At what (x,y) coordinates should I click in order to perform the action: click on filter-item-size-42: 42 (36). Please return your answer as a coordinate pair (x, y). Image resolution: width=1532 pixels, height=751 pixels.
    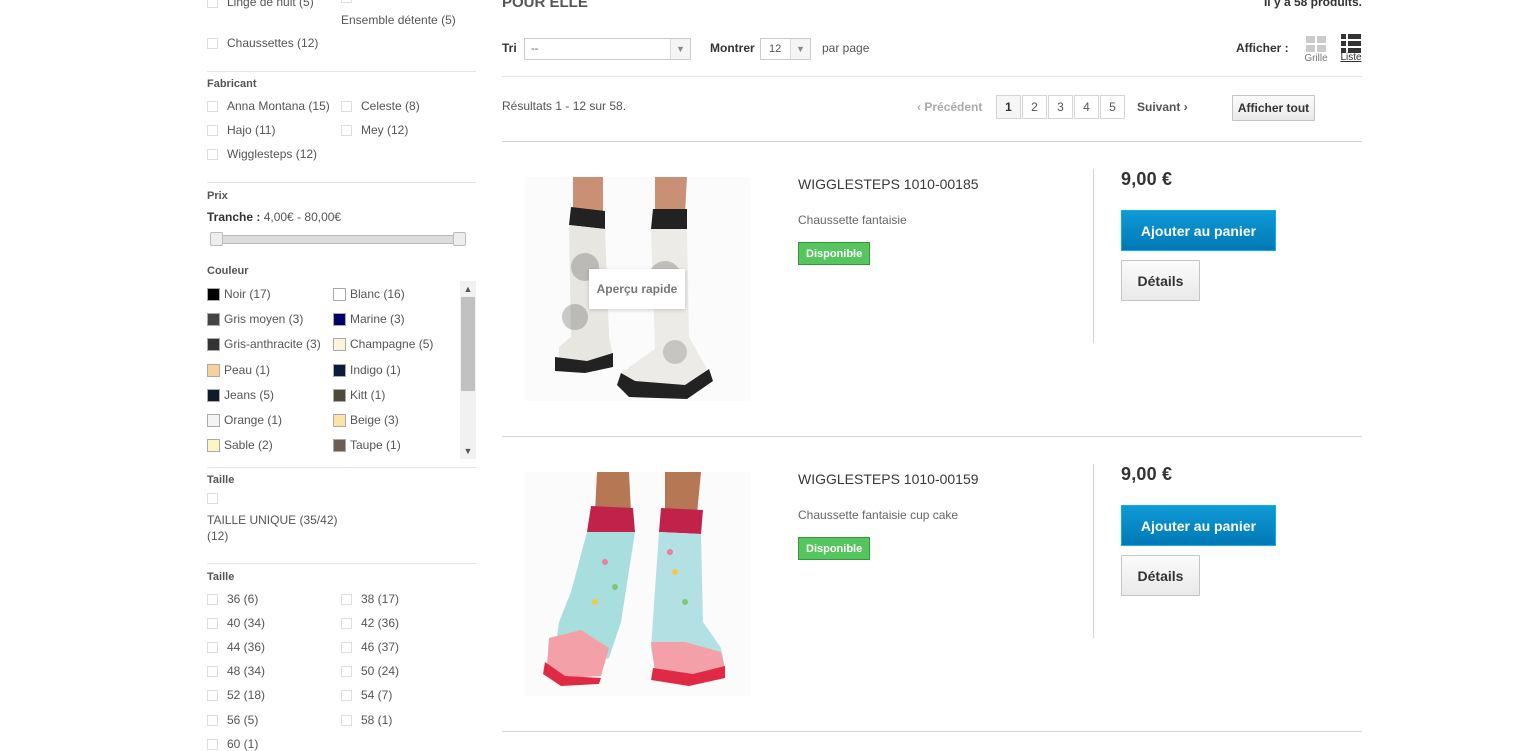
    Looking at the image, I should click on (370, 623).